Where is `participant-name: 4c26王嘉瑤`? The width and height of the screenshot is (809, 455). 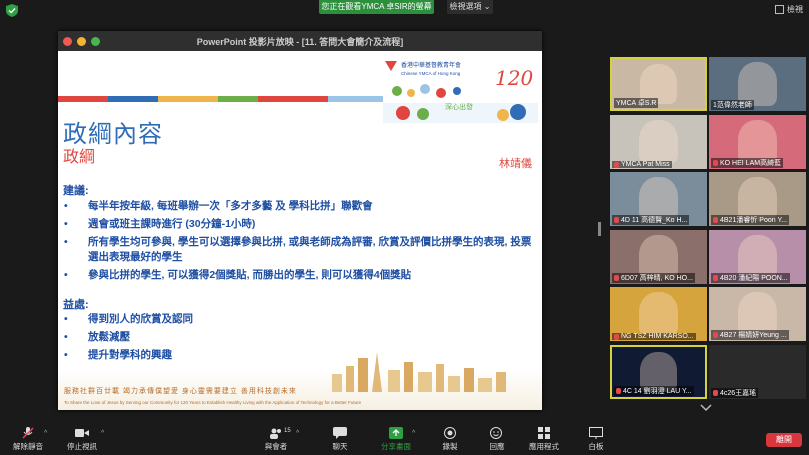
participant-name: 4c26王嘉瑤 is located at coordinates (738, 393).